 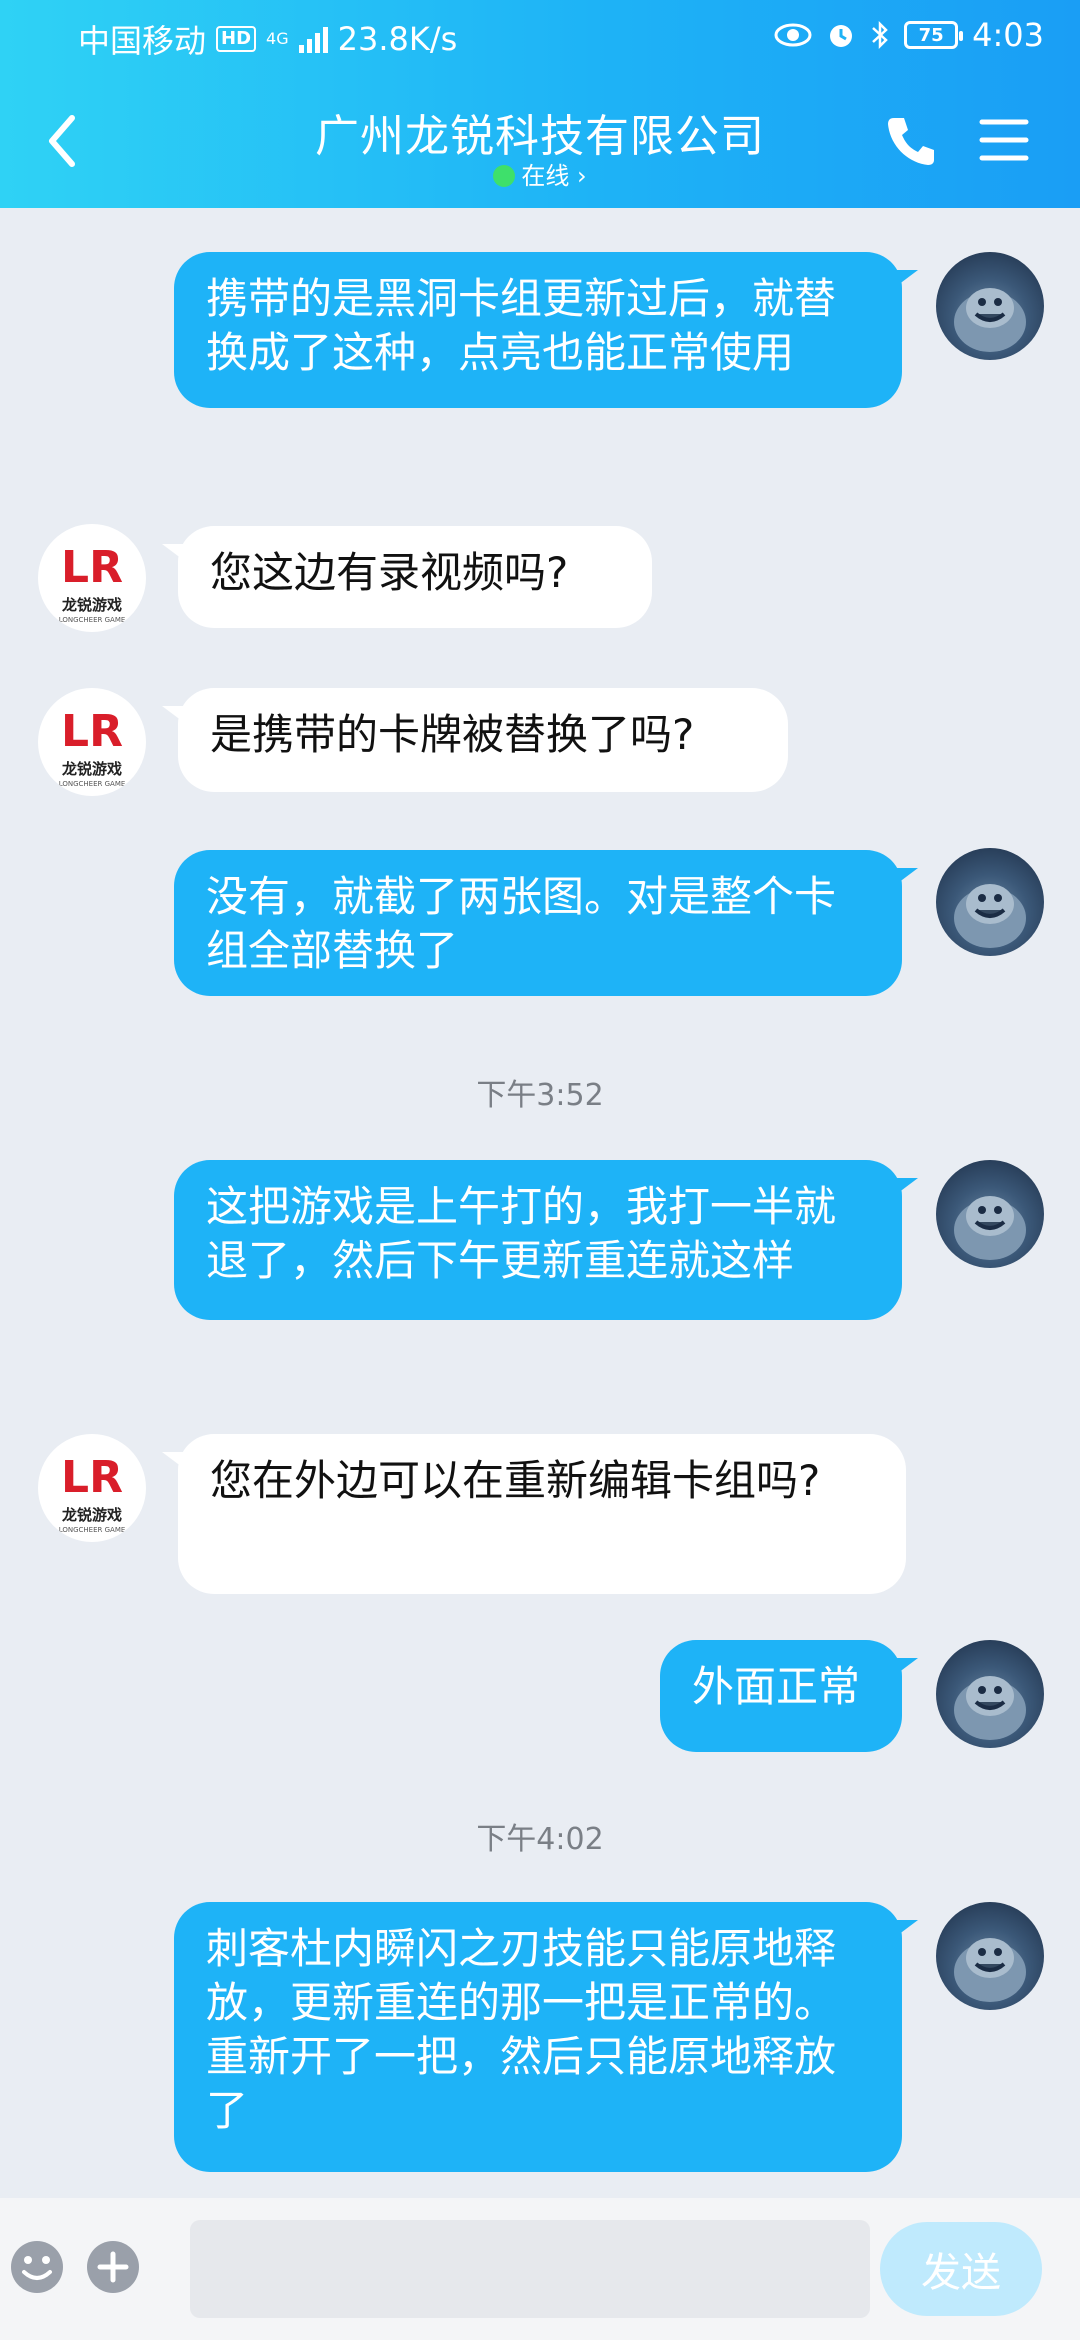 What do you see at coordinates (397, 39) in the screenshot?
I see `network-speed: 23.8K/s` at bounding box center [397, 39].